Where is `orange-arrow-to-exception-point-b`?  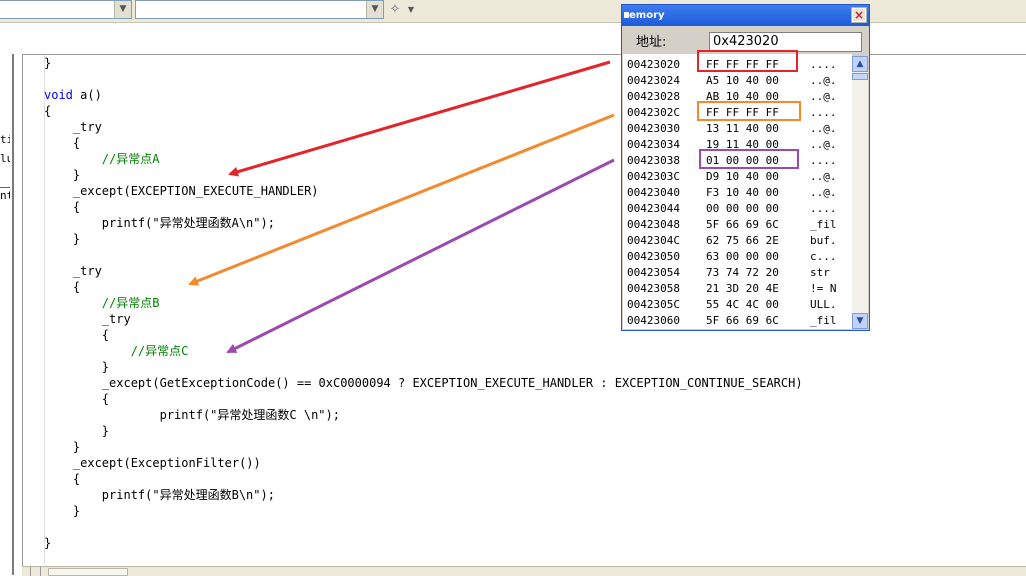 orange-arrow-to-exception-point-b is located at coordinates (401, 199).